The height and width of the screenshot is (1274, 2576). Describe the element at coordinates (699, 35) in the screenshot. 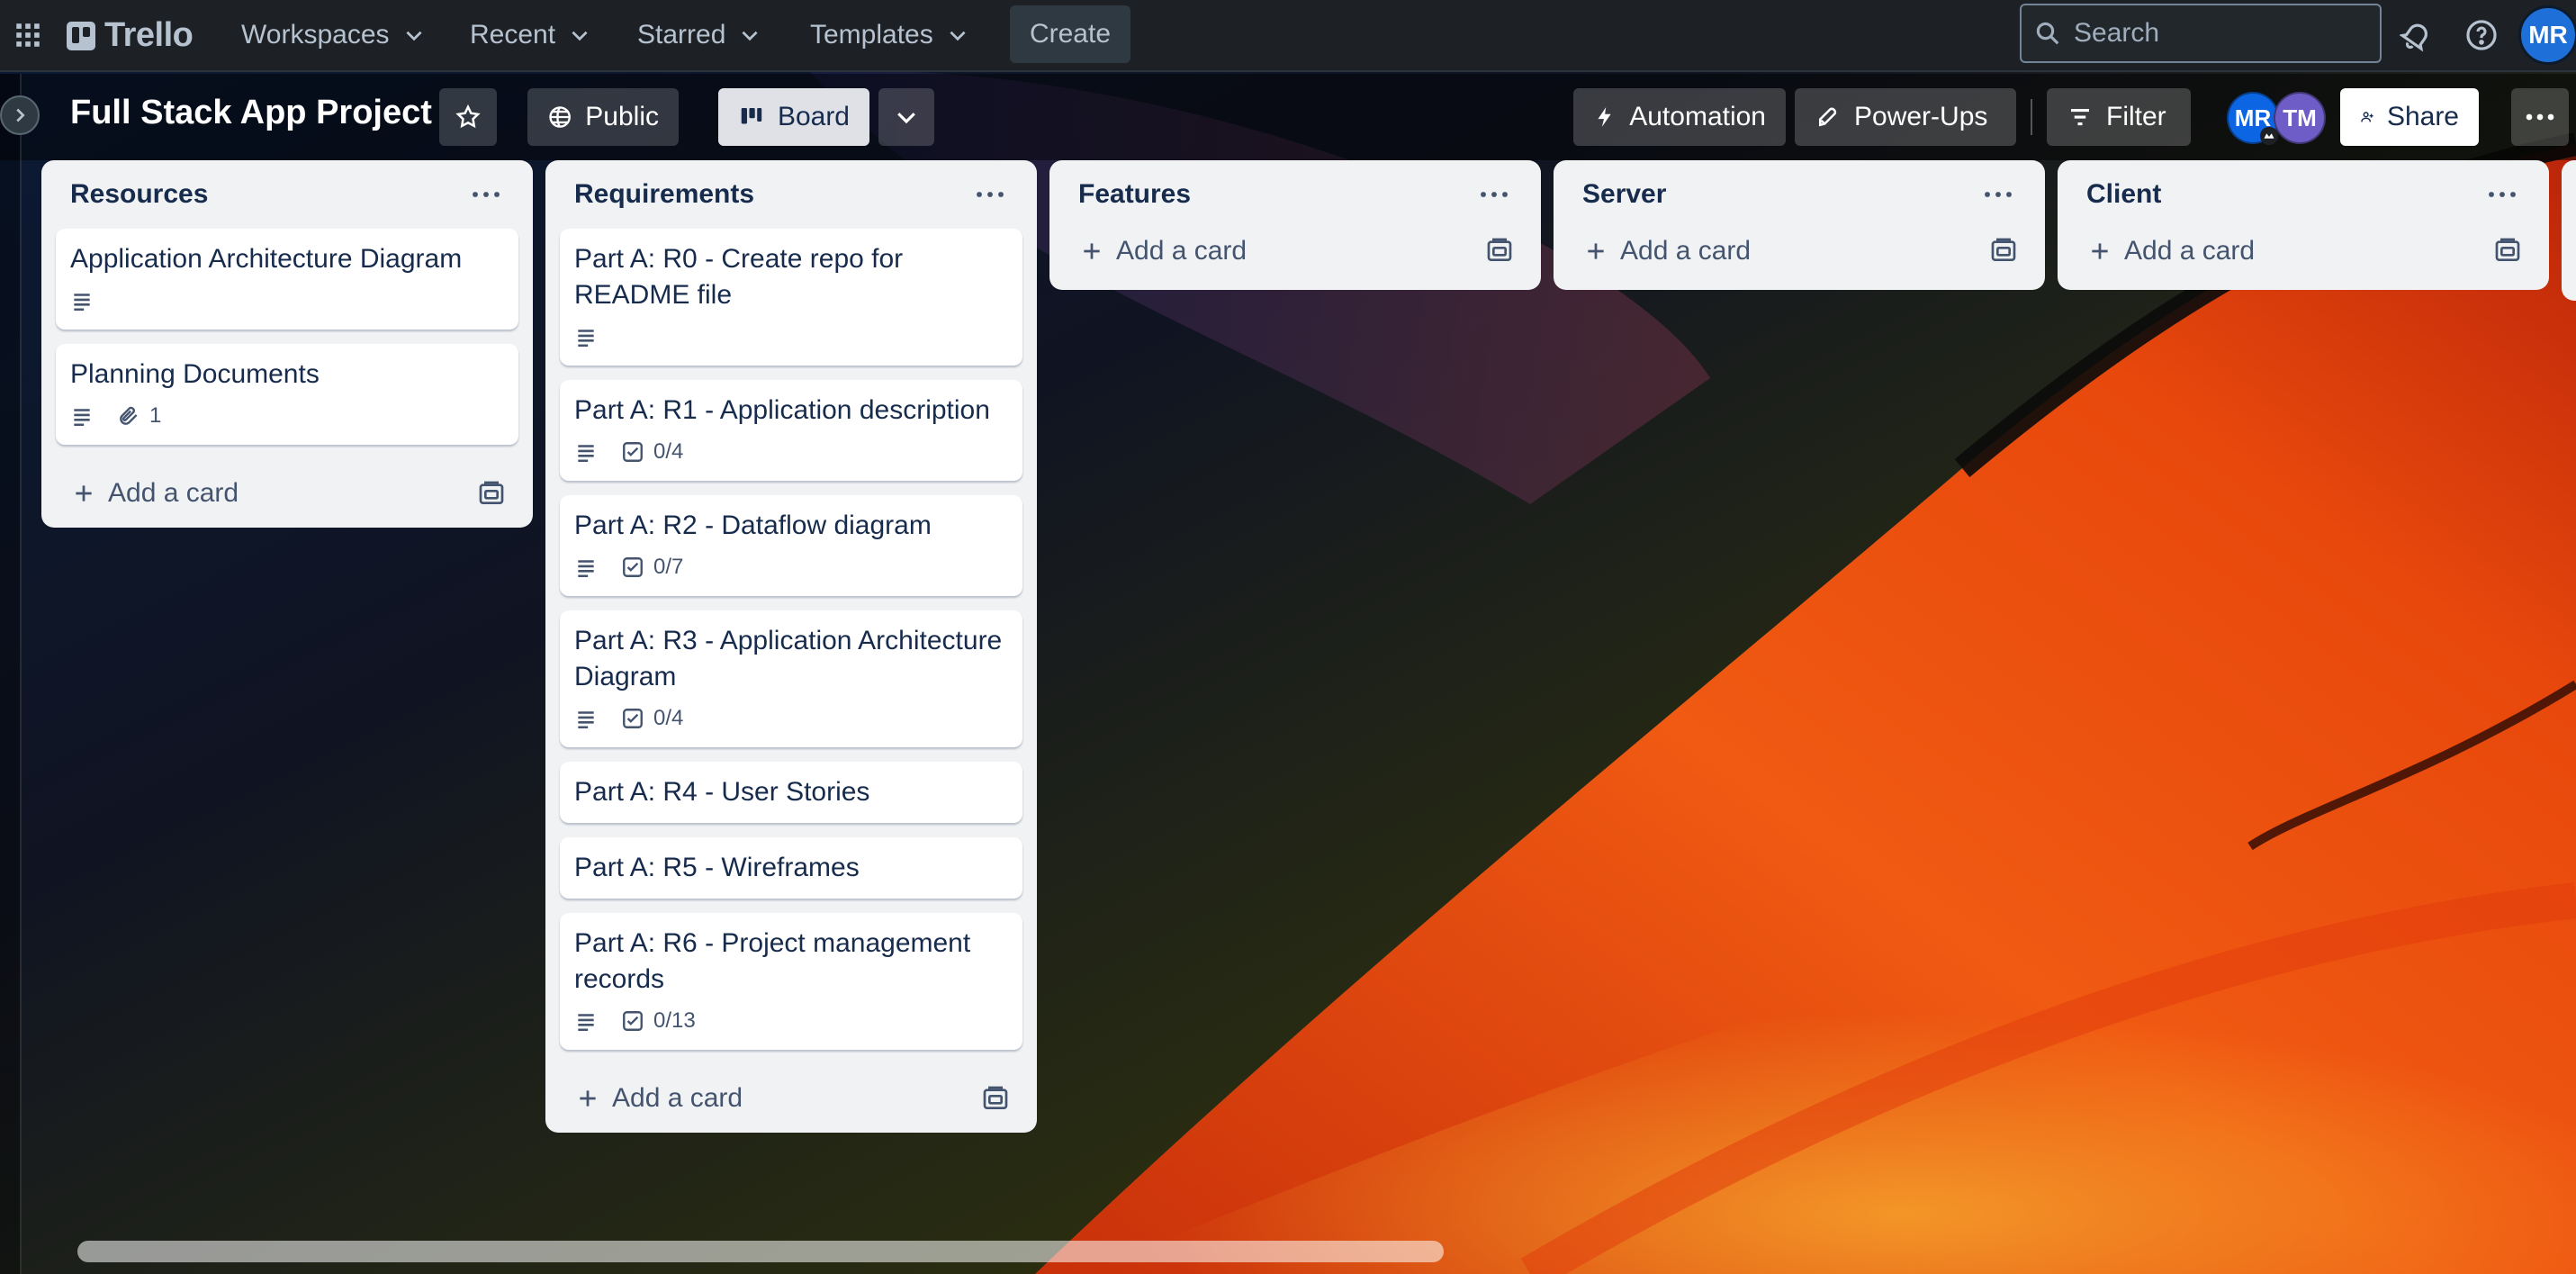

I see `starred-menu: Starred` at that location.